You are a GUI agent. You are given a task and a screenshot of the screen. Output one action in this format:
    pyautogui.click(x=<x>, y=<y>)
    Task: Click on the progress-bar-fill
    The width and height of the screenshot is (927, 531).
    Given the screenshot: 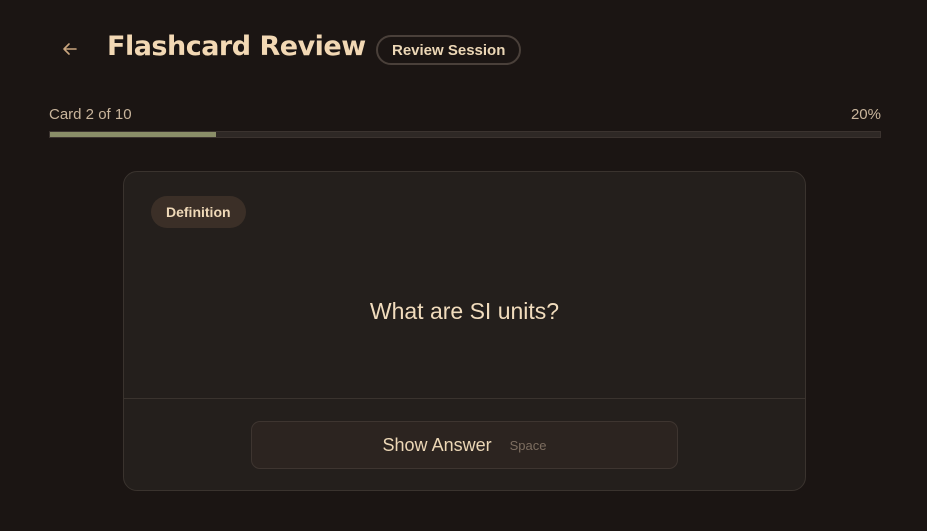 What is the action you would take?
    pyautogui.click(x=133, y=134)
    